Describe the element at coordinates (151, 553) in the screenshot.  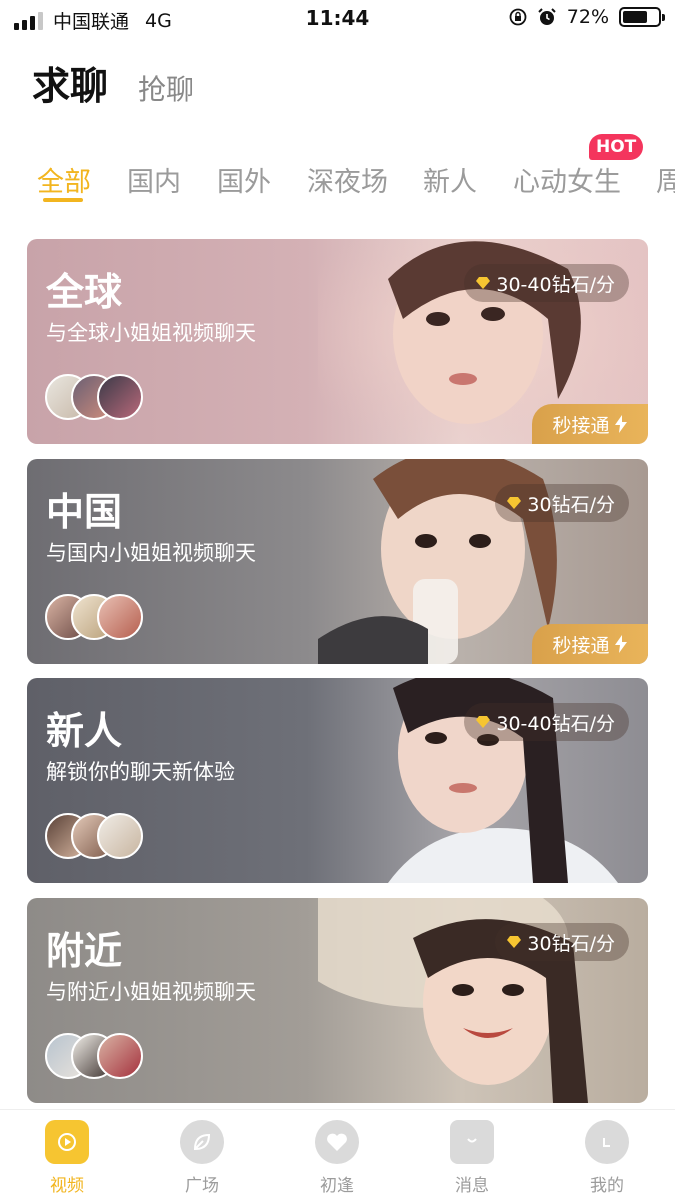
I see `card-subtitle: 与国内小姐姐视频聊天` at that location.